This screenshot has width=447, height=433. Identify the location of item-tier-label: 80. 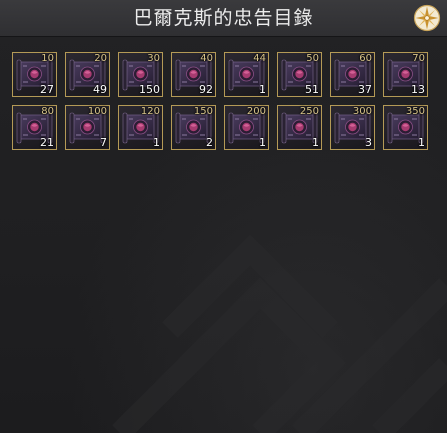
(47, 111).